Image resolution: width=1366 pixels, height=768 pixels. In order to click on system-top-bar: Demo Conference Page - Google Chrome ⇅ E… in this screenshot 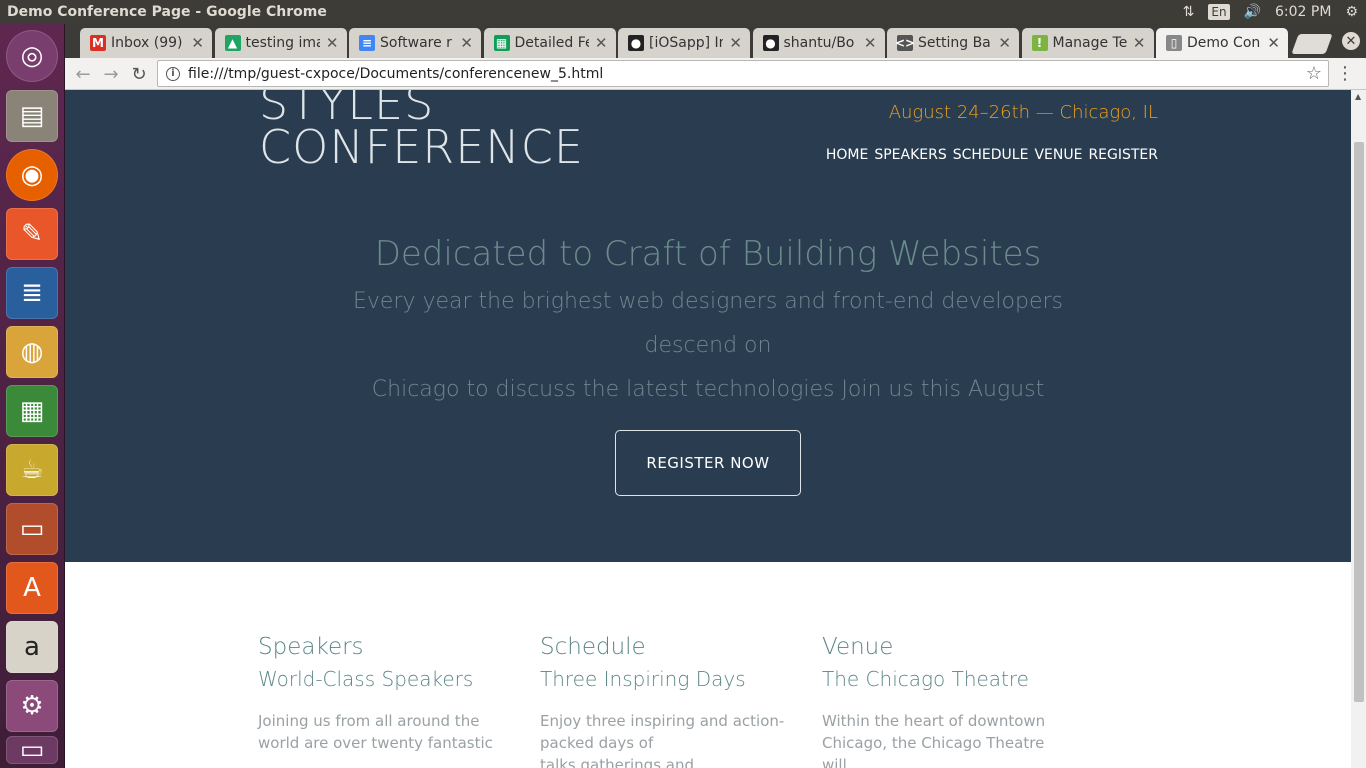, I will do `click(683, 12)`.